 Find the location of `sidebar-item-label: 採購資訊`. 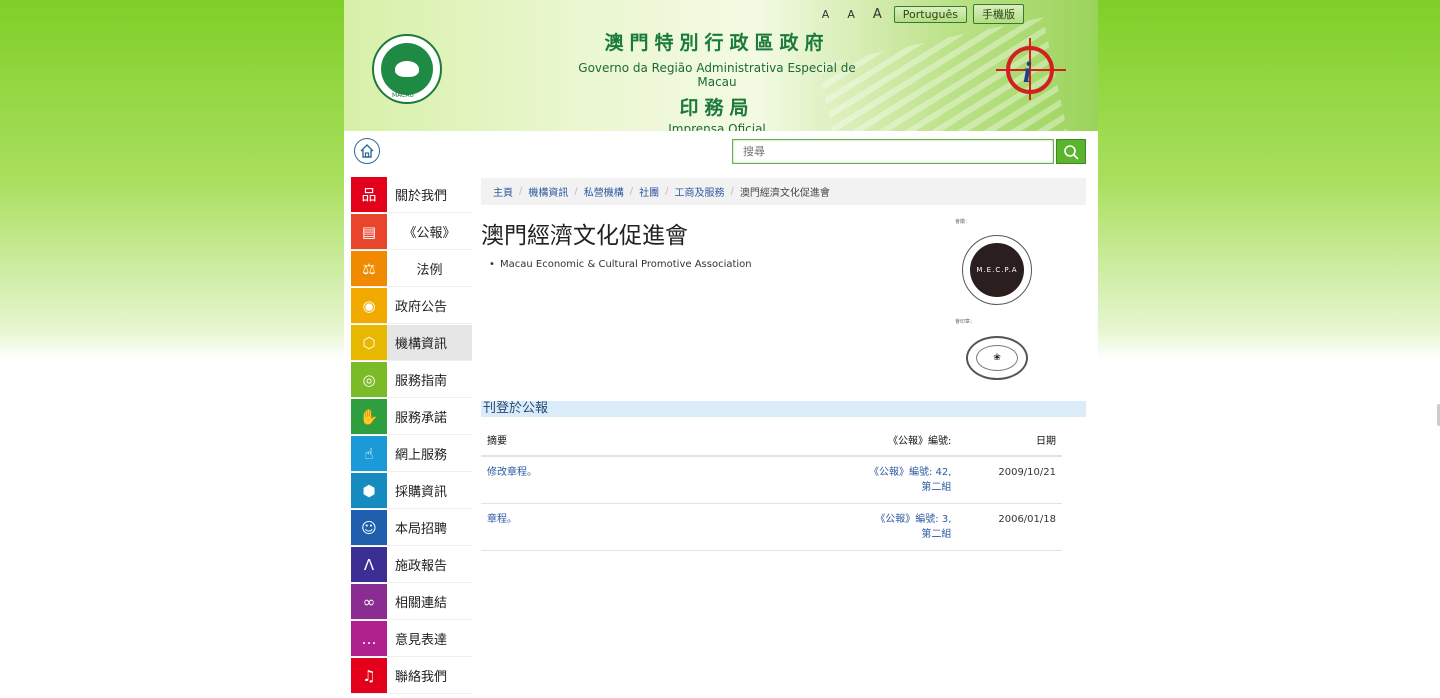

sidebar-item-label: 採購資訊 is located at coordinates (421, 492).